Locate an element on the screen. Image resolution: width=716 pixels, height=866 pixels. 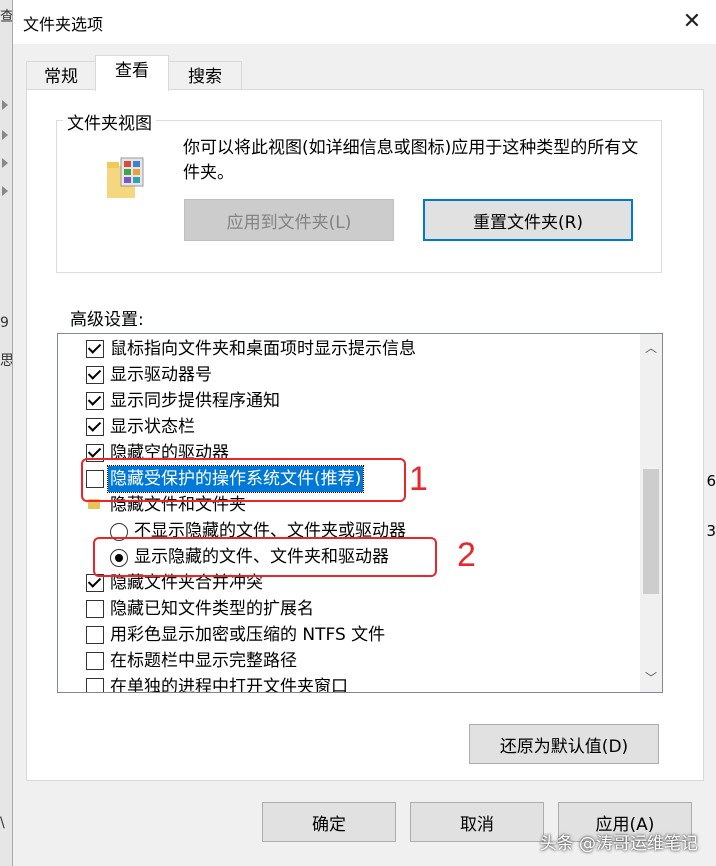
list-item: 显示驱动器号 is located at coordinates (346, 375).